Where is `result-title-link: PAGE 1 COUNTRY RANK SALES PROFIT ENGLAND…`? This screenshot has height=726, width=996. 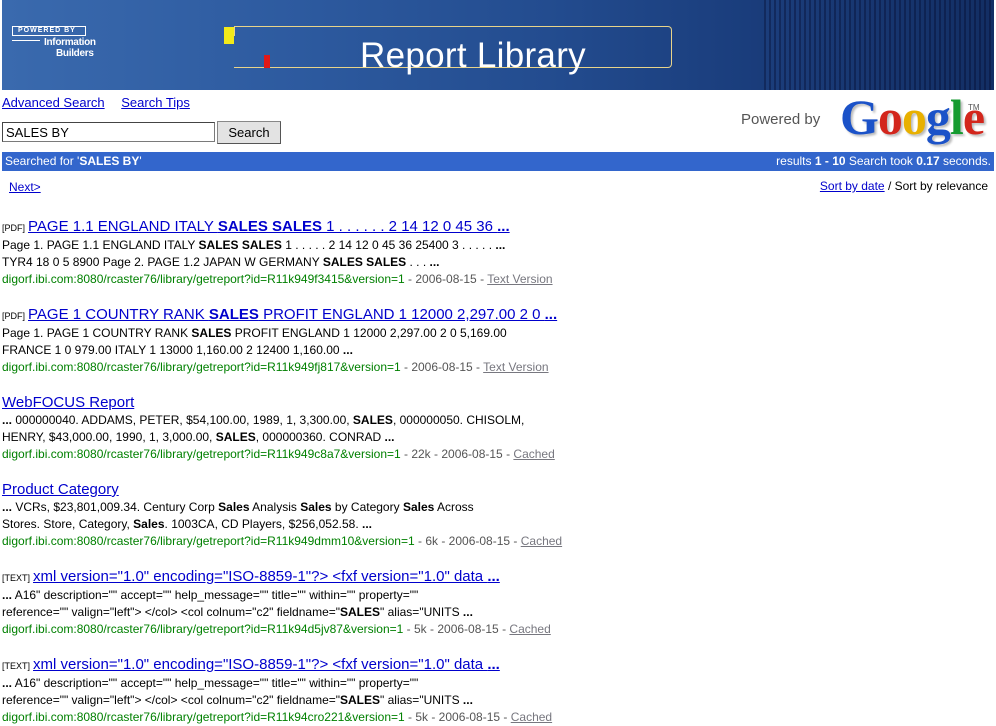 result-title-link: PAGE 1 COUNTRY RANK SALES PROFIT ENGLAND… is located at coordinates (292, 314).